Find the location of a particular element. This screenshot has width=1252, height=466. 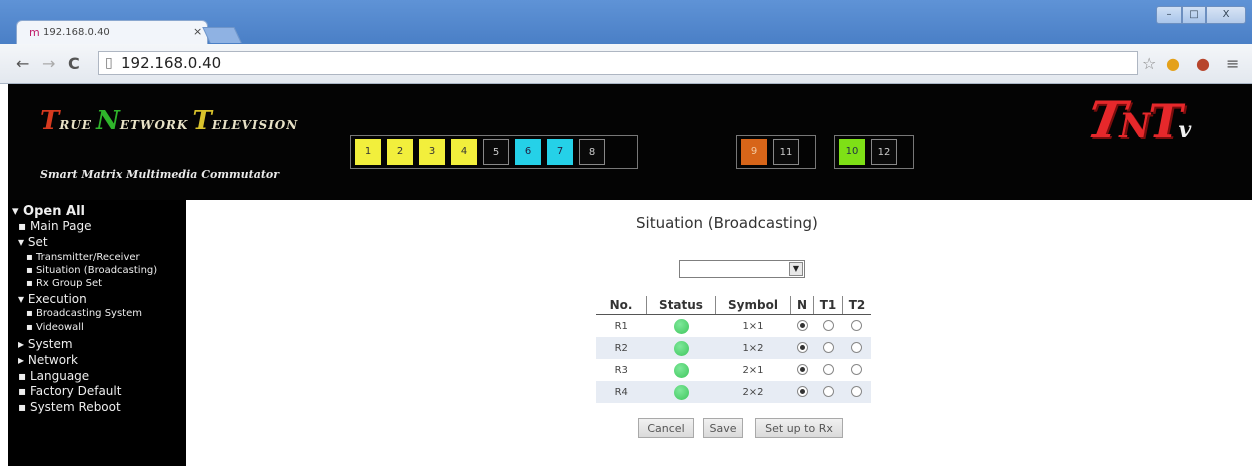

table-header-row: No. Status Symbol N T1 T2 is located at coordinates (733, 305).